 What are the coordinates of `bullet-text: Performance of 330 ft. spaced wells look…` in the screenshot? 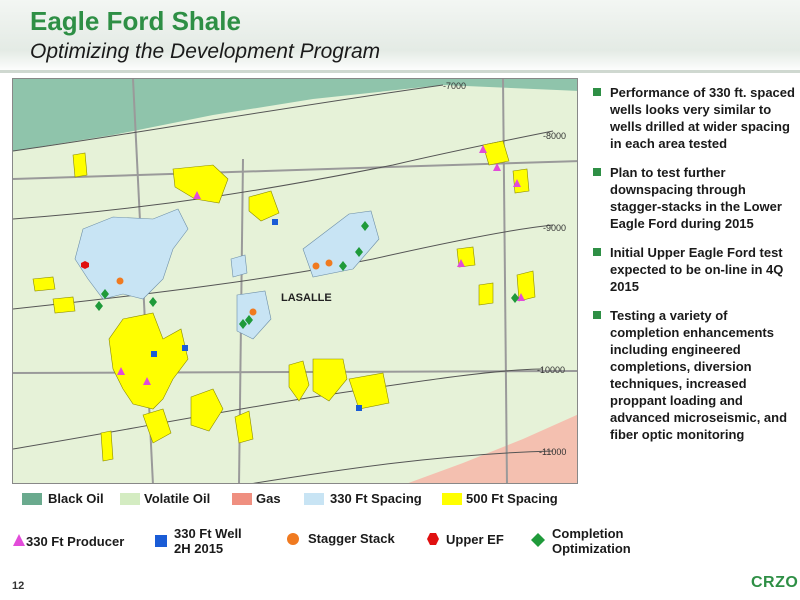 It's located at (702, 118).